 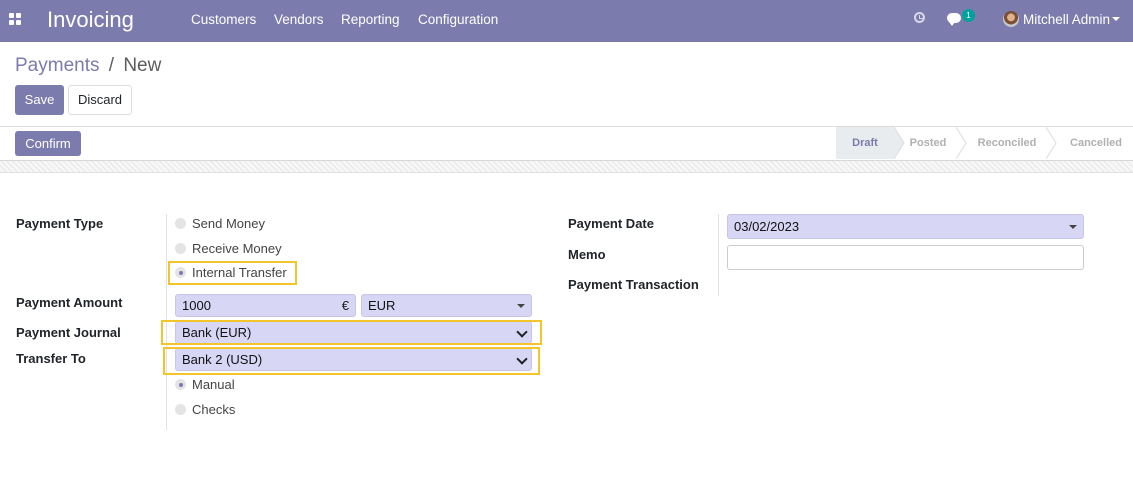 What do you see at coordinates (954, 19) in the screenshot?
I see `chat-bubble-icon` at bounding box center [954, 19].